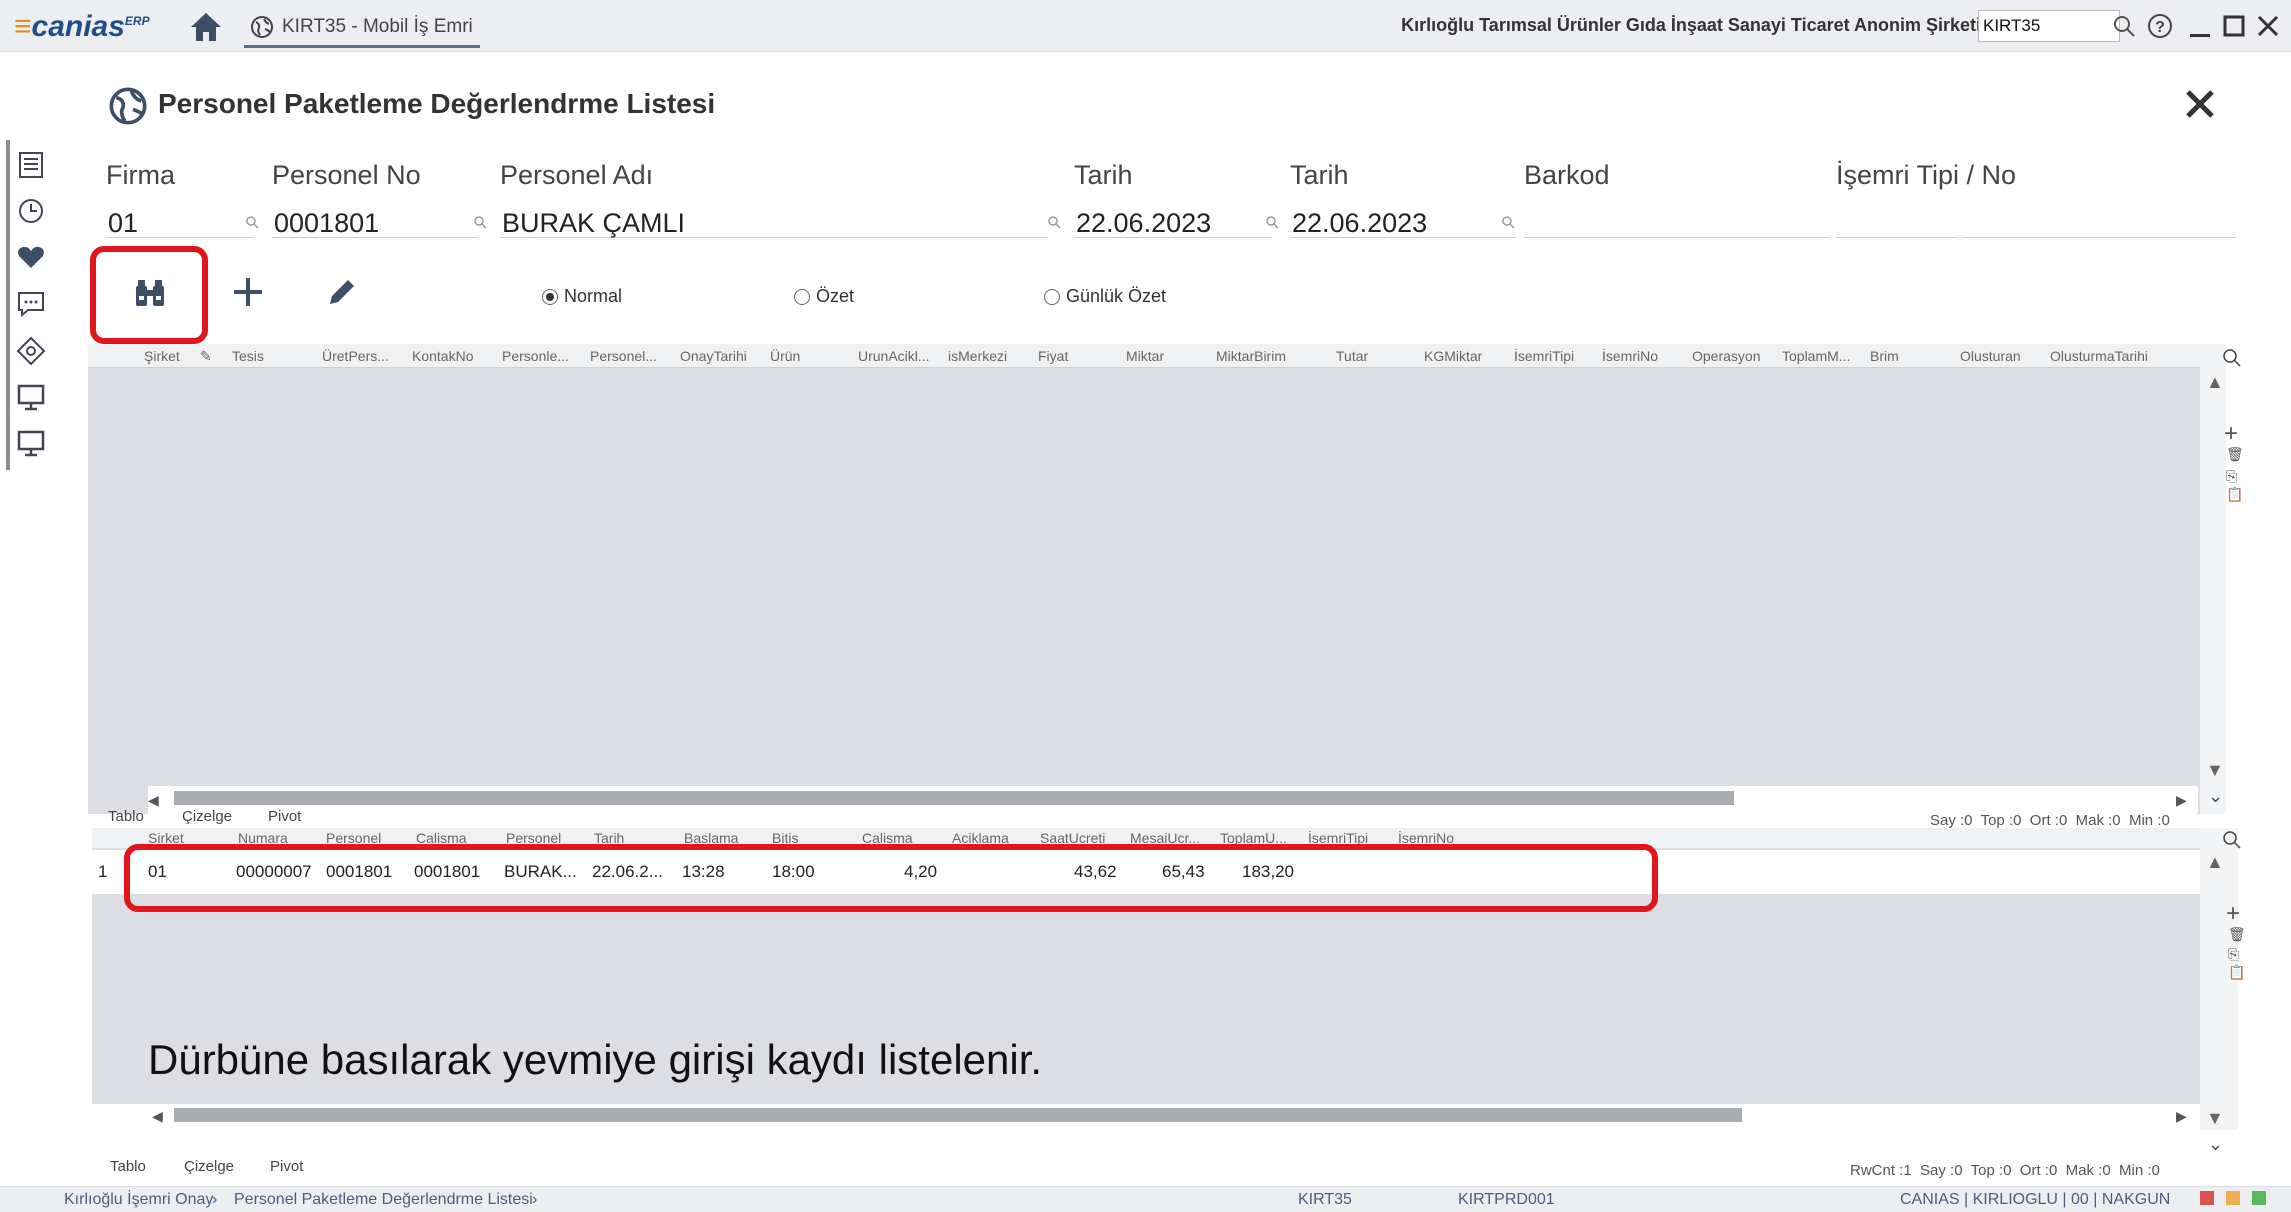 Image resolution: width=2291 pixels, height=1212 pixels. Describe the element at coordinates (1352, 356) in the screenshot. I see `column-header: Tutar` at that location.